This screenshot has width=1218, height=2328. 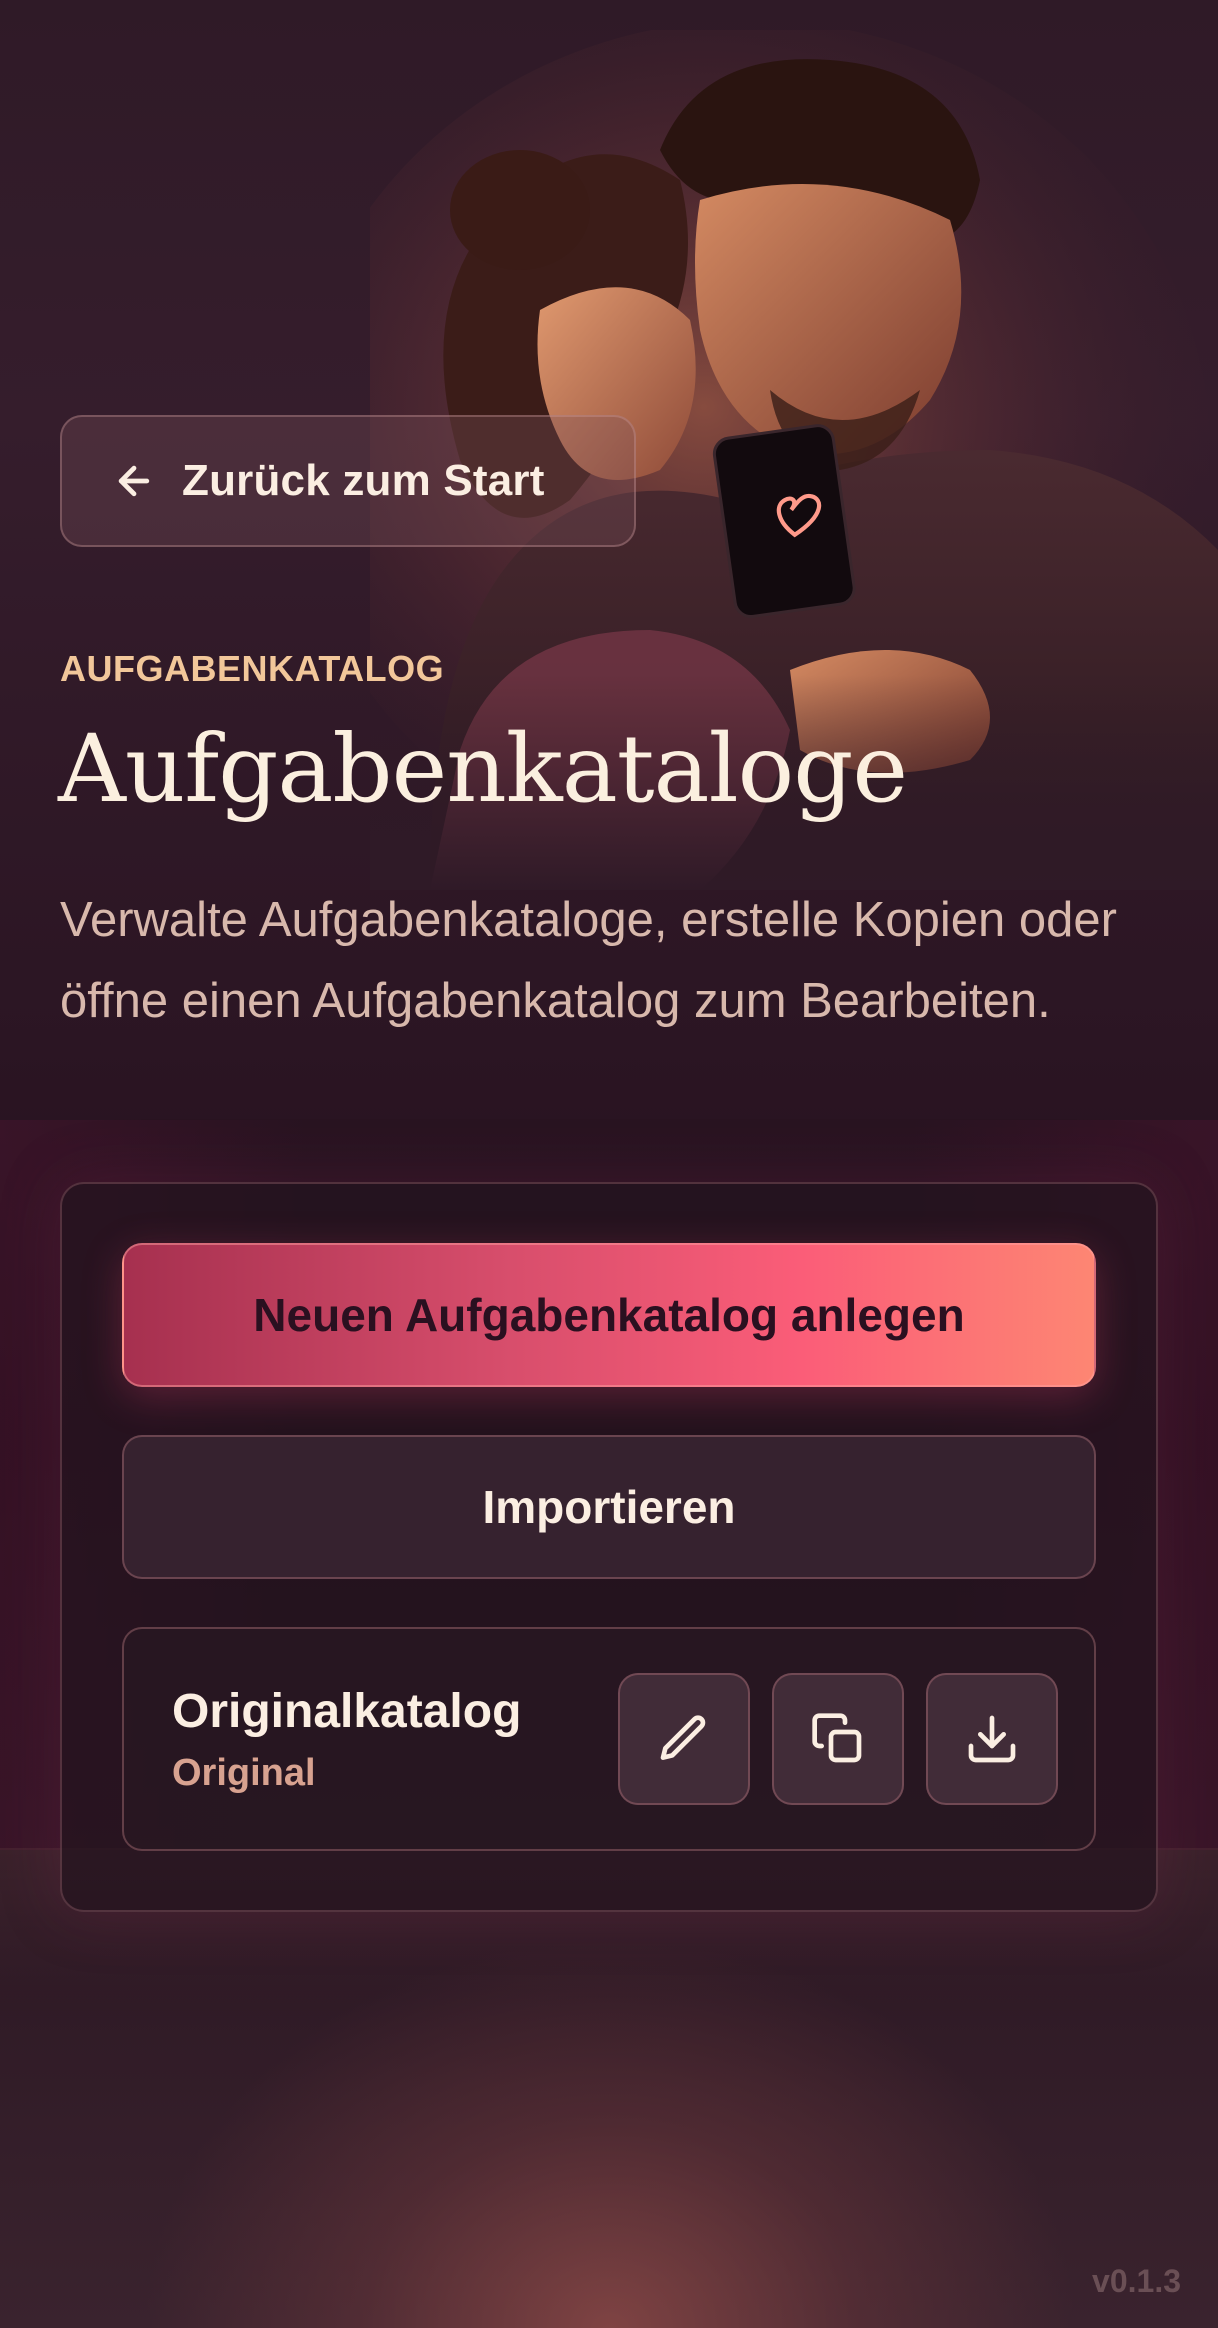 I want to click on catalog-type: Original, so click(x=244, y=1773).